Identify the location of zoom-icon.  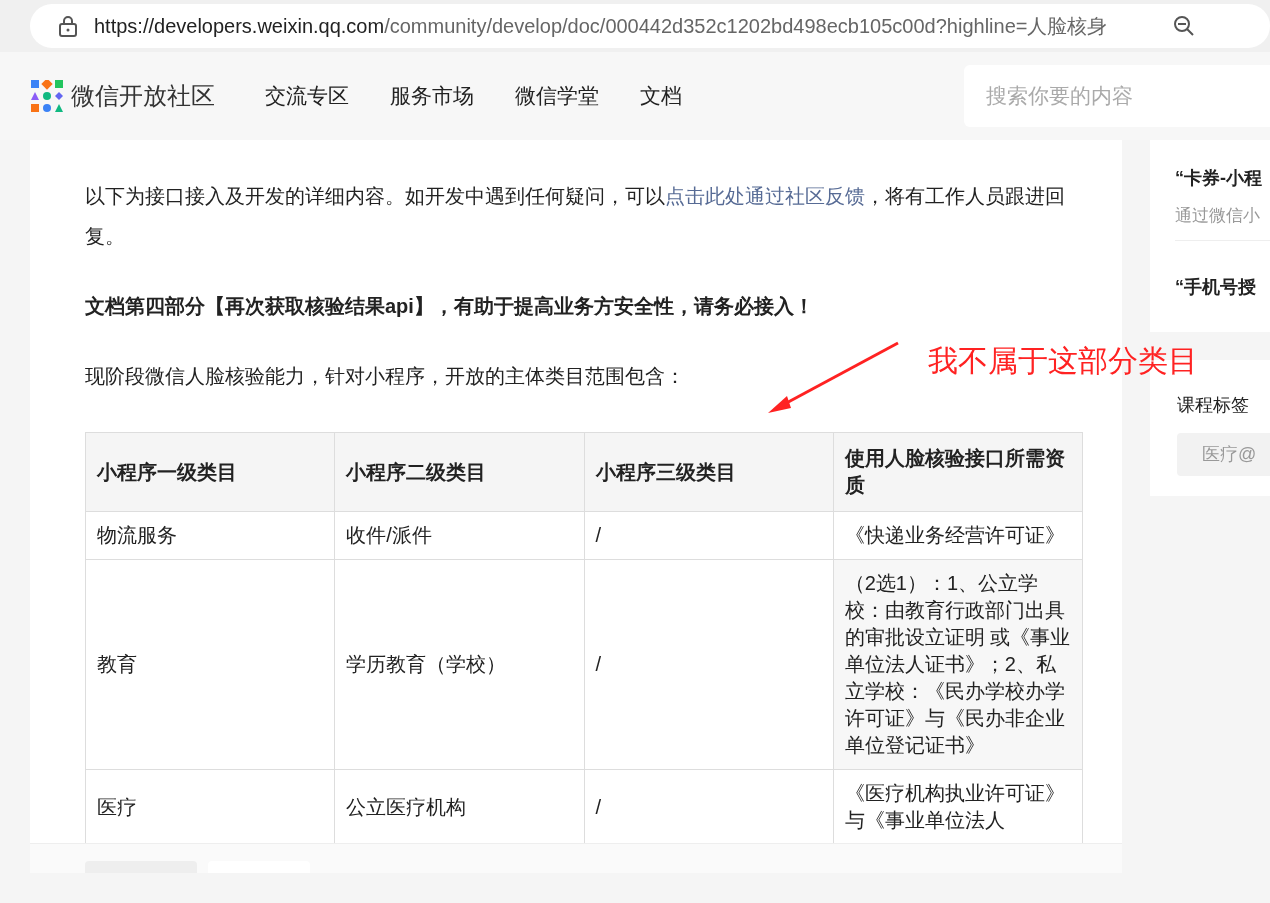
(1184, 26).